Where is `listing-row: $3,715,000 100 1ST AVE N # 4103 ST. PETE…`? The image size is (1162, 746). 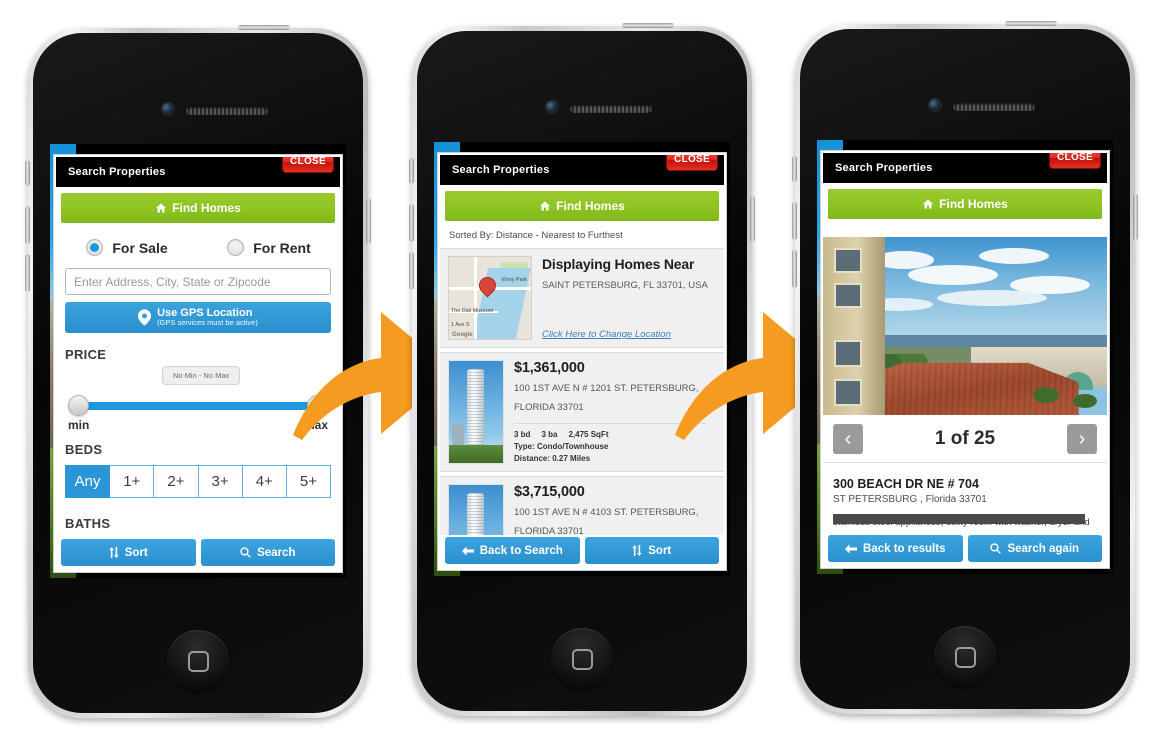
listing-row: $3,715,000 100 1ST AVE N # 4103 ST. PETE… is located at coordinates (582, 505).